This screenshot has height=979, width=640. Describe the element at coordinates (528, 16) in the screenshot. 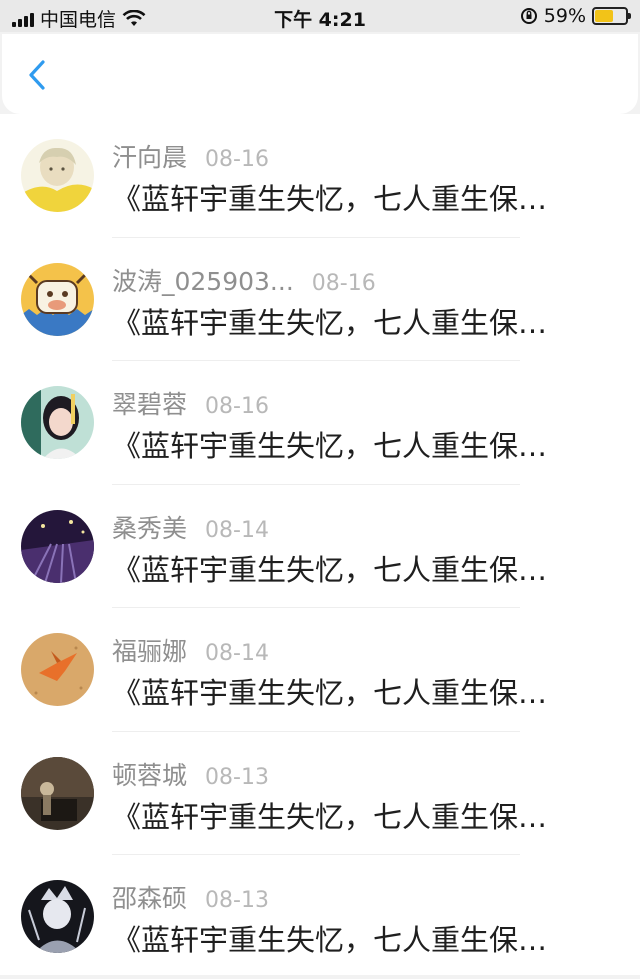

I see `orientation-lock-icon` at that location.